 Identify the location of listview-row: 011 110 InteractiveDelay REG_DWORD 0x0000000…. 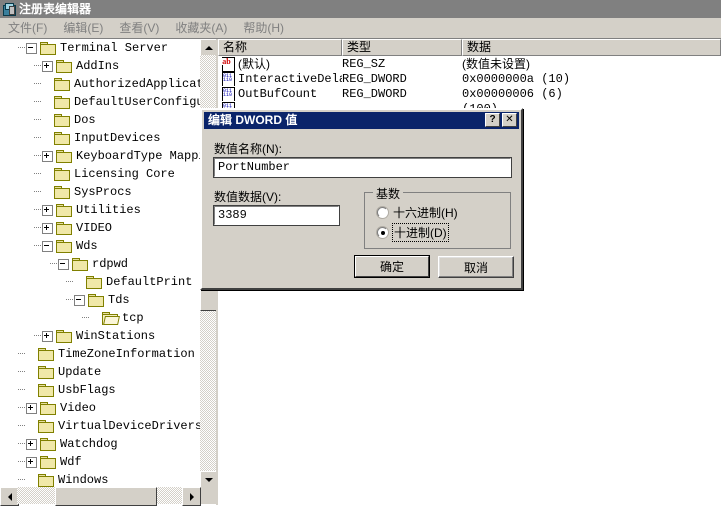
(469, 78).